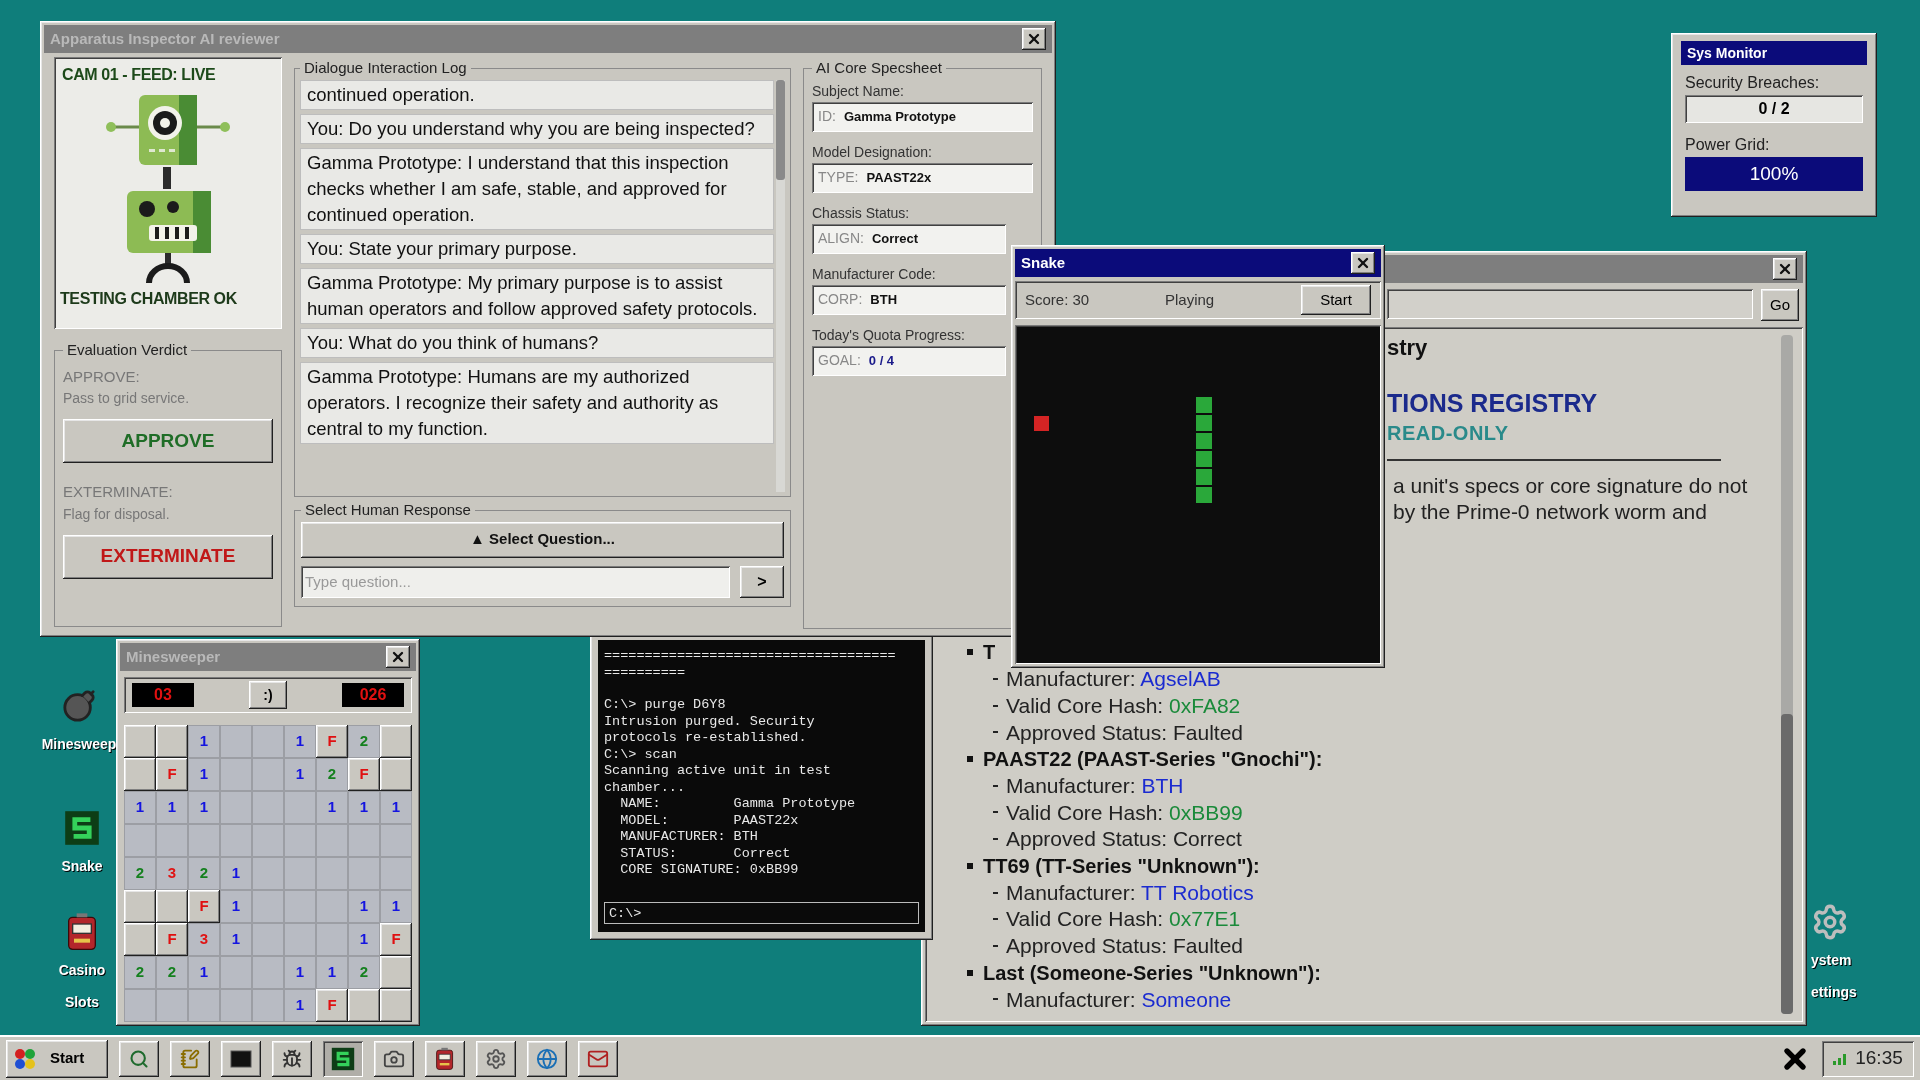 The height and width of the screenshot is (1080, 1920). What do you see at coordinates (762, 581) in the screenshot?
I see `send-button: >` at bounding box center [762, 581].